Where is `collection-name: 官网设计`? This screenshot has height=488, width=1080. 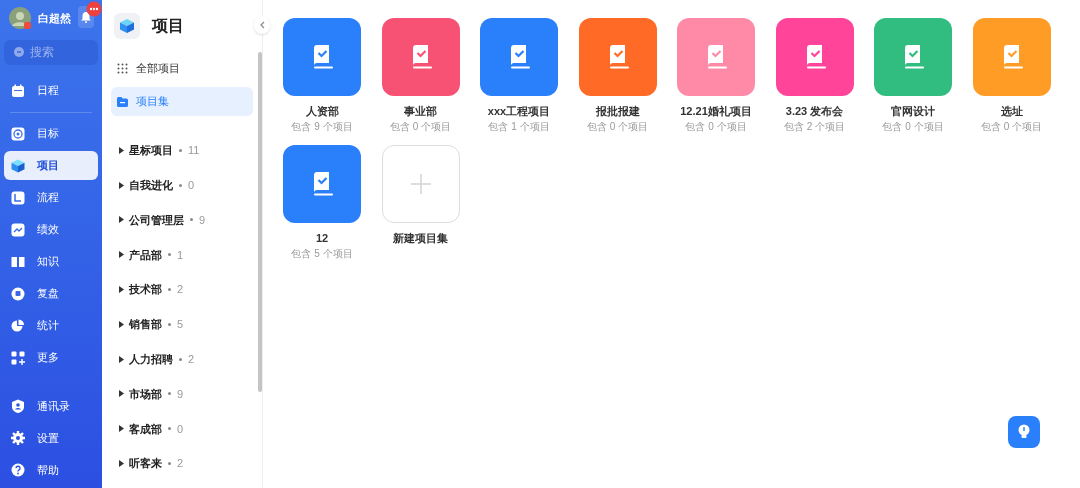 collection-name: 官网设计 is located at coordinates (913, 111).